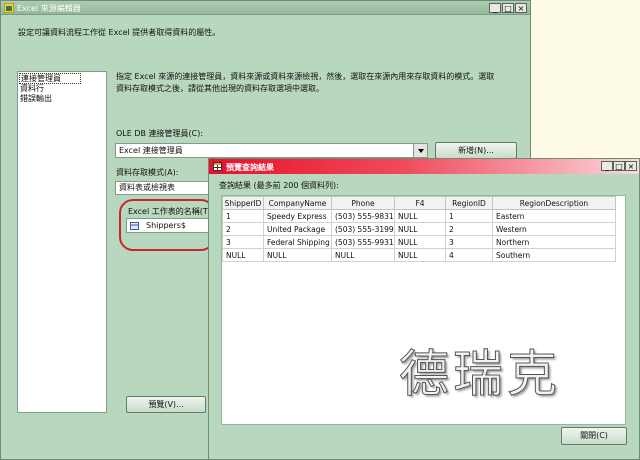 The width and height of the screenshot is (640, 460). I want to click on table-cell: Eastern, so click(554, 216).